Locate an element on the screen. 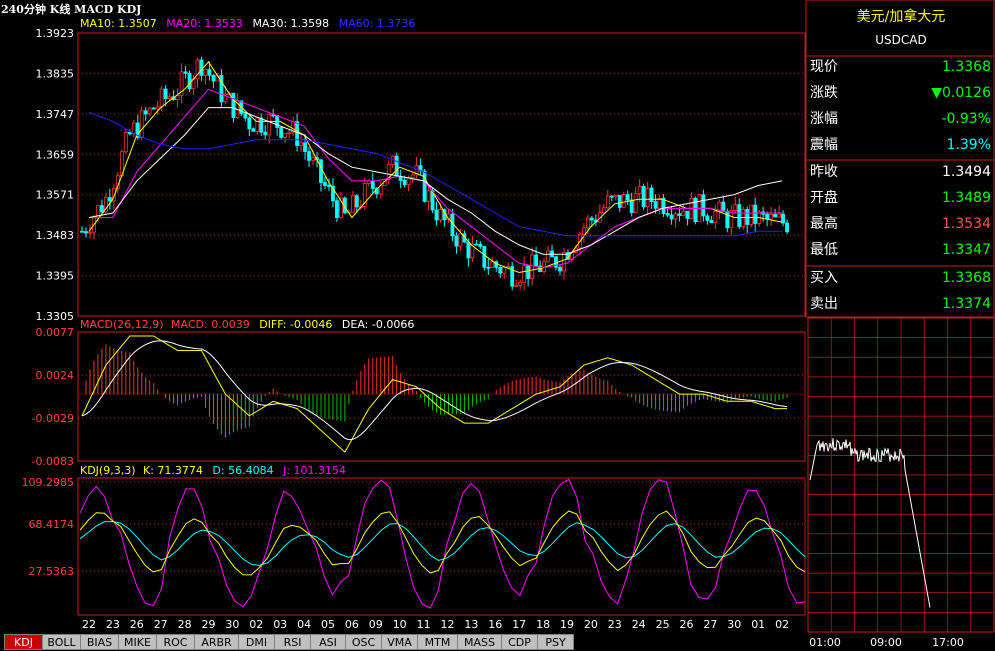  quote-row-value: 1.3489 is located at coordinates (966, 198).